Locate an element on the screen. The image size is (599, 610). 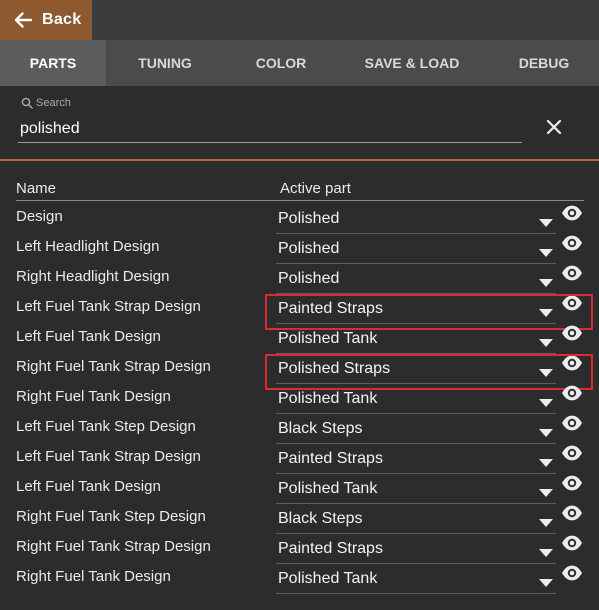
search-caption-label: Search is located at coordinates (53, 103).